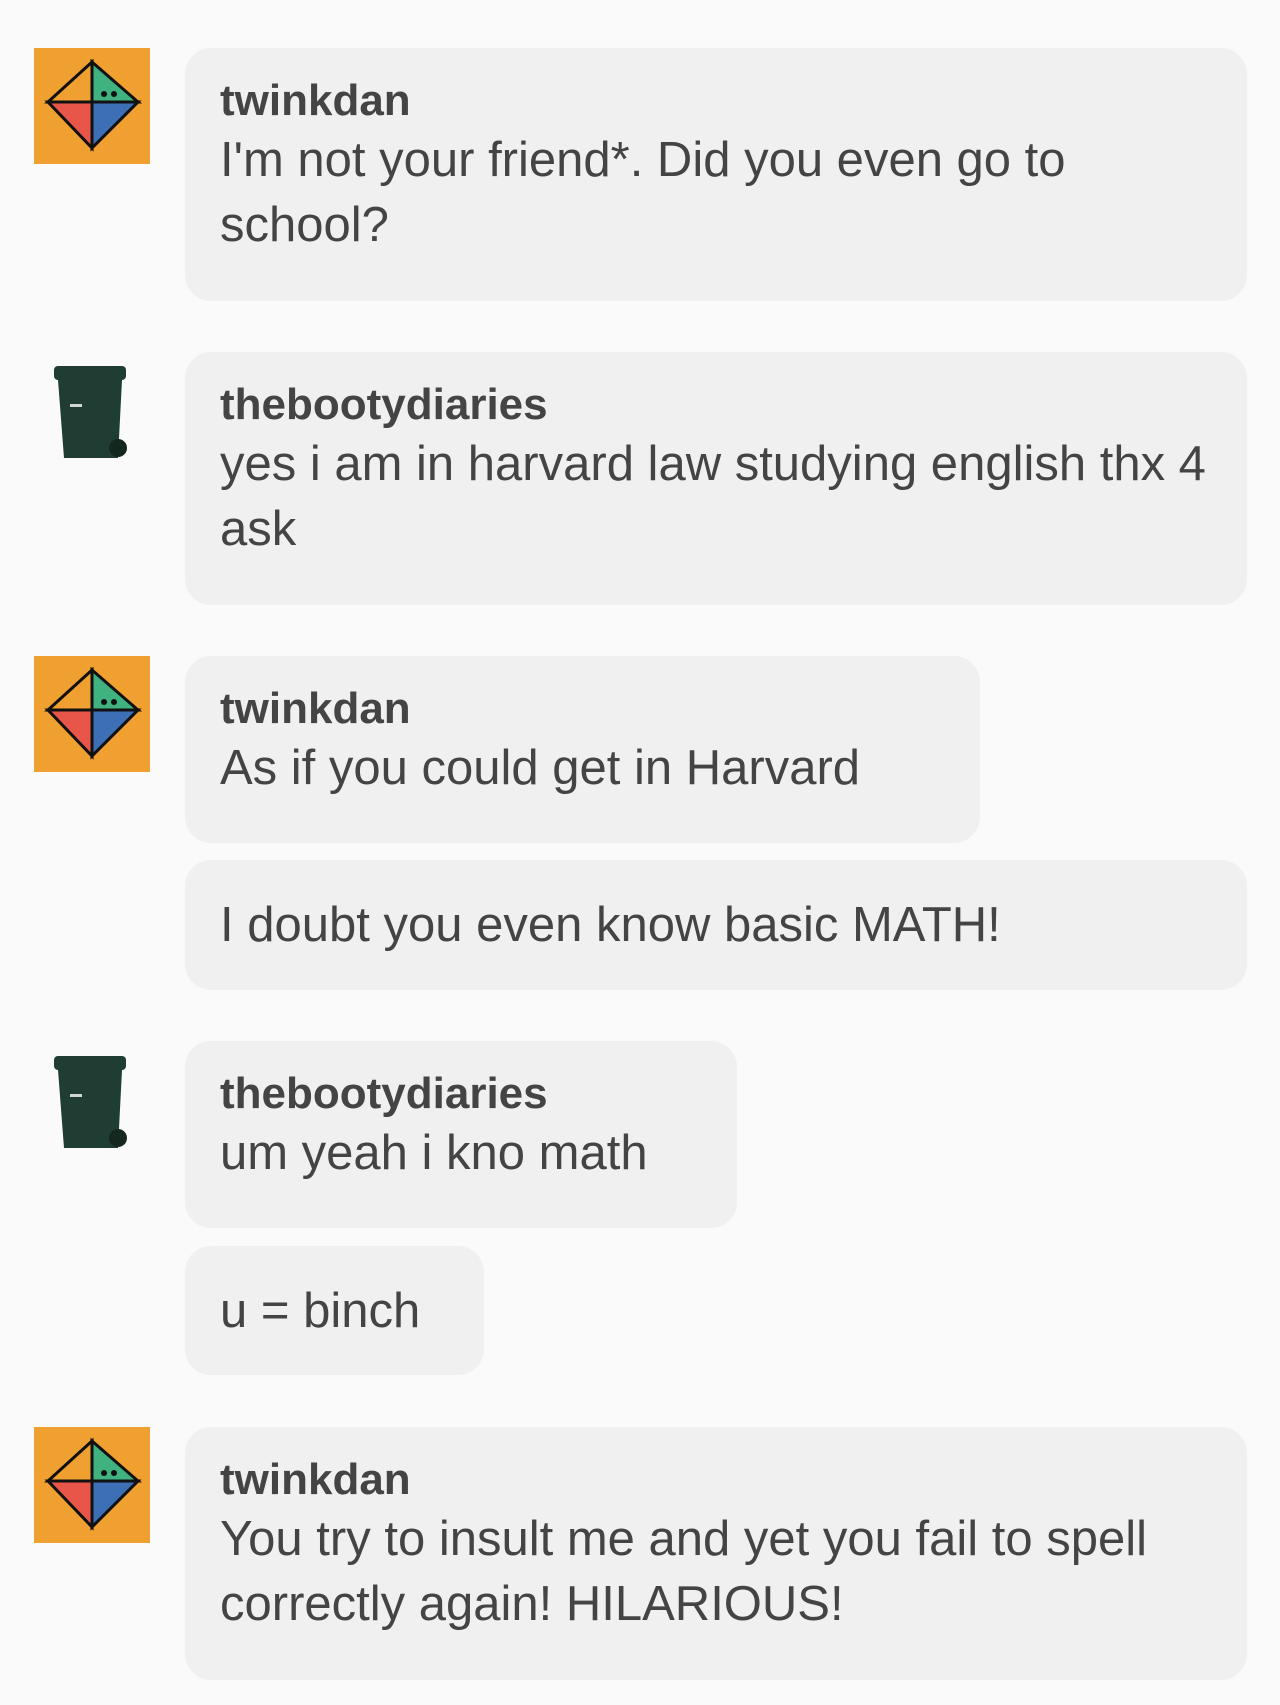 This screenshot has height=1705, width=1280. I want to click on message-bubble: I doubt you even know basic MATH!, so click(716, 925).